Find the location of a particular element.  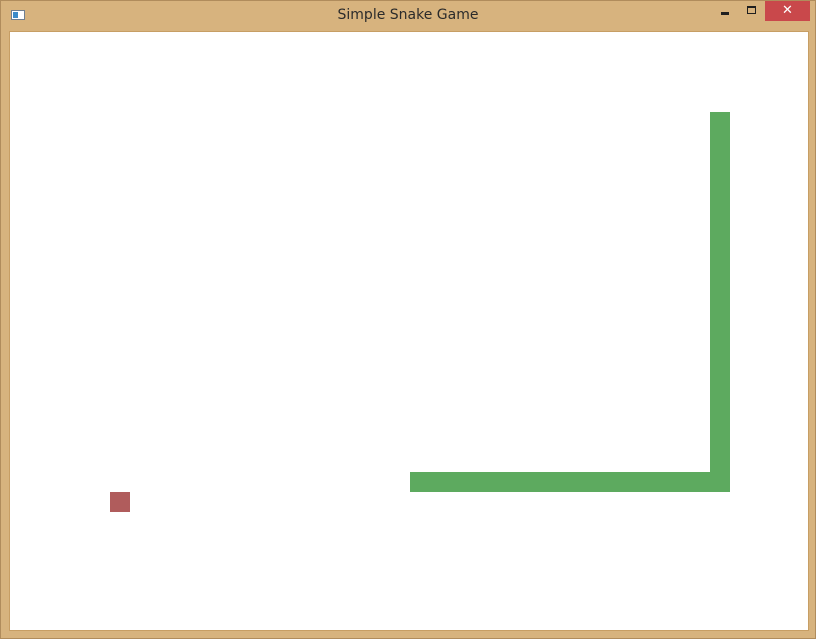

maximize-icon is located at coordinates (751, 10).